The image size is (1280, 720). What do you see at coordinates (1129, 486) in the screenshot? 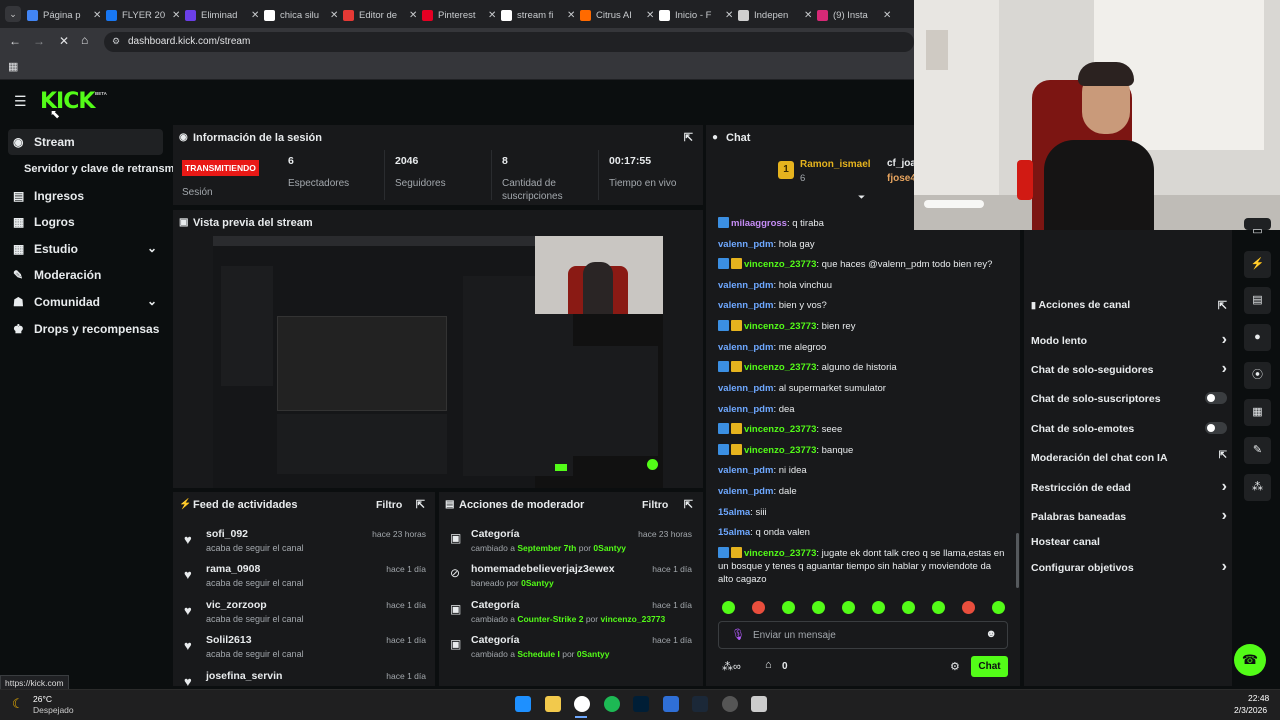
I see `channel-action-restricci-n-de-edad: Restricción de edad ›` at bounding box center [1129, 486].